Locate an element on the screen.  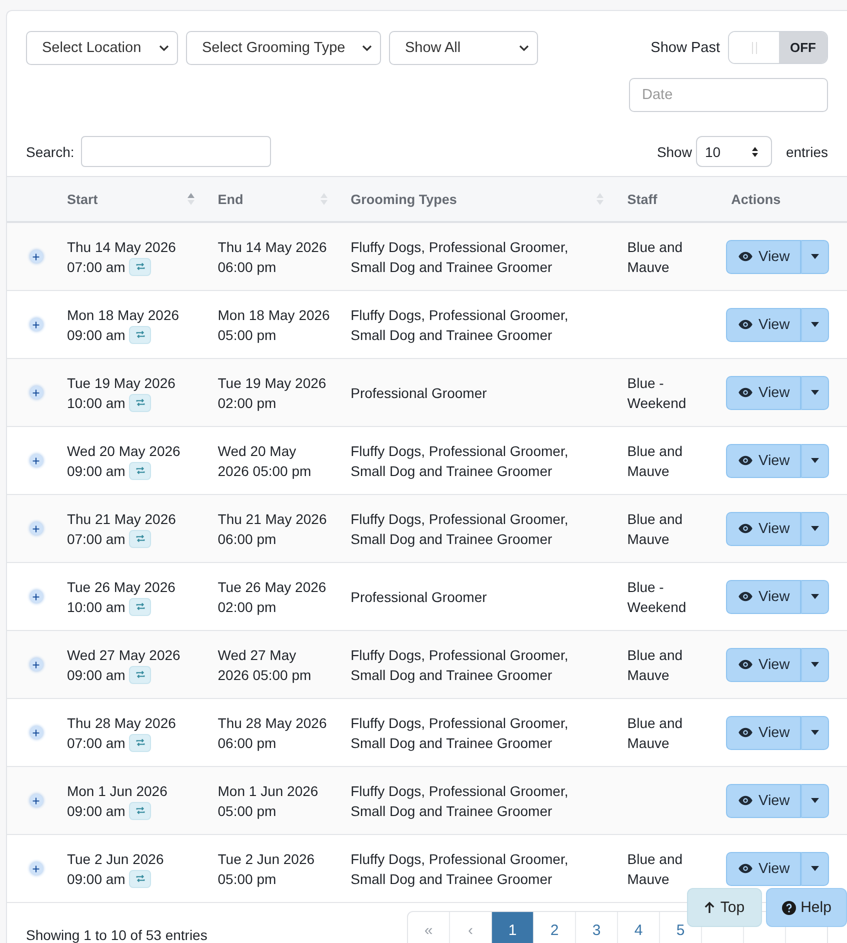
start-date: Tue 19 May 2026 is located at coordinates (121, 382).